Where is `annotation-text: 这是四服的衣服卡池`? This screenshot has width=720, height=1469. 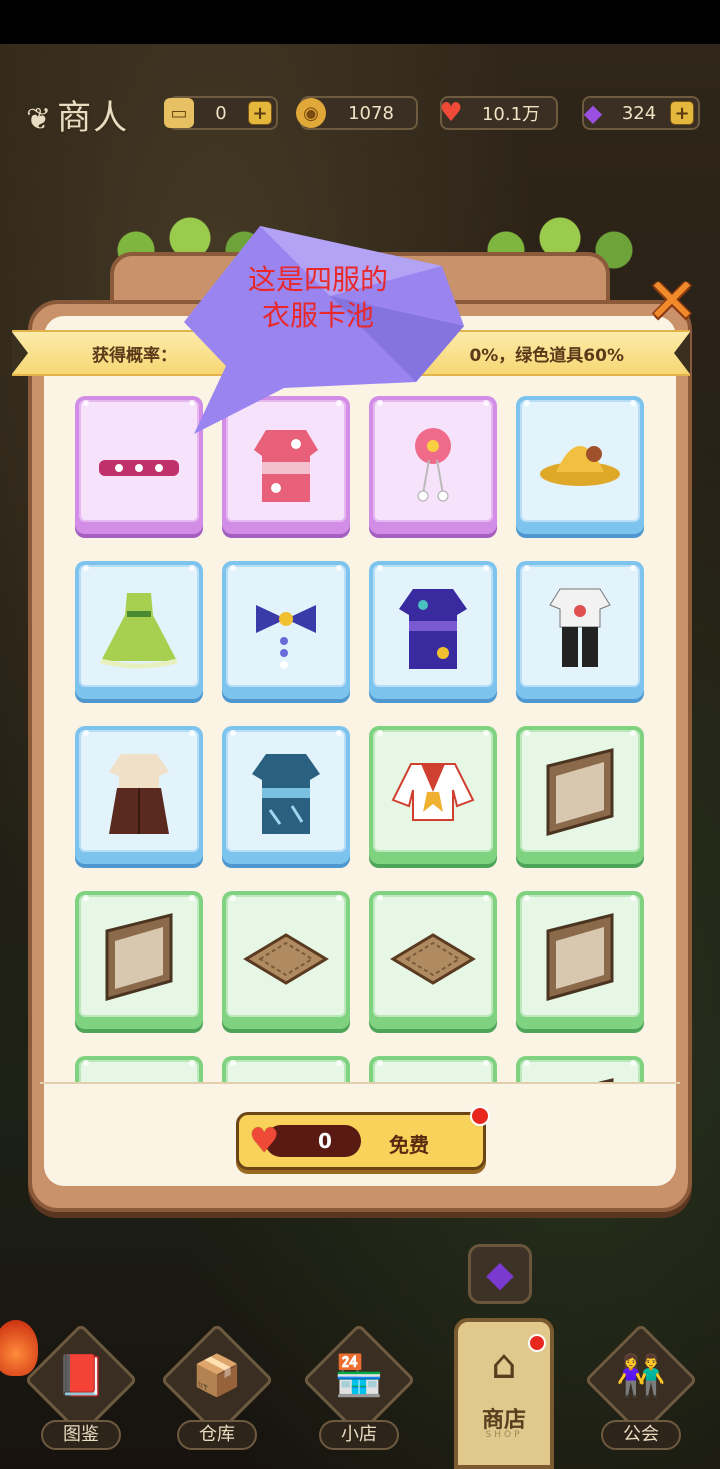 annotation-text: 这是四服的衣服卡池 is located at coordinates (317, 297).